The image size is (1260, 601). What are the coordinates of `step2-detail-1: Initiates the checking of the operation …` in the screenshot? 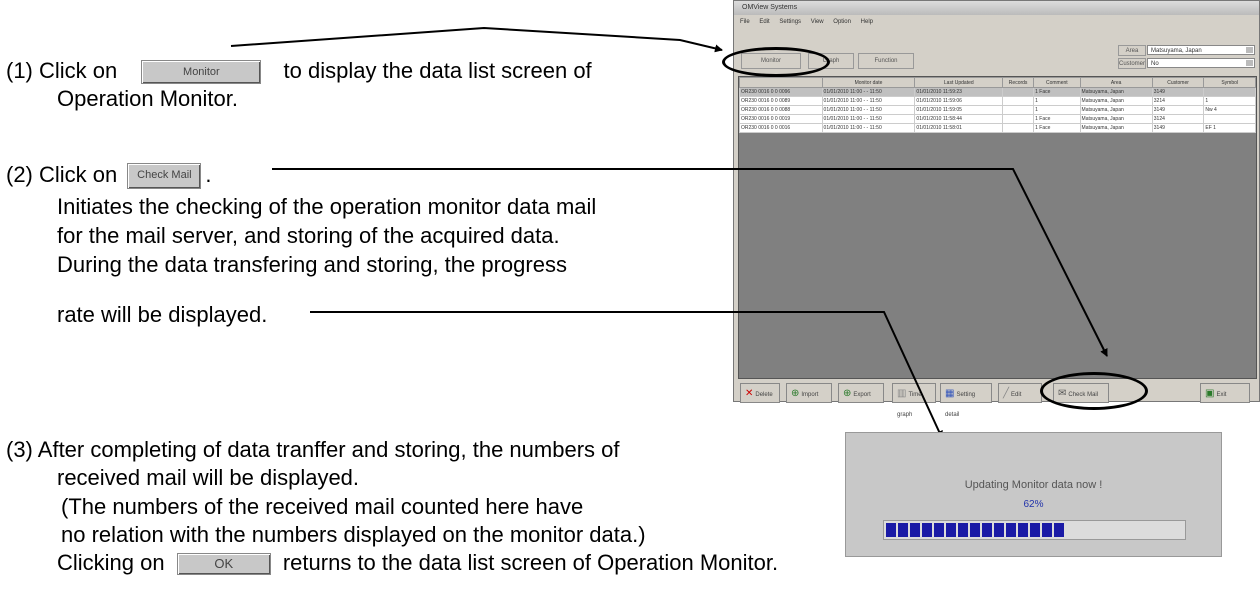 It's located at (327, 206).